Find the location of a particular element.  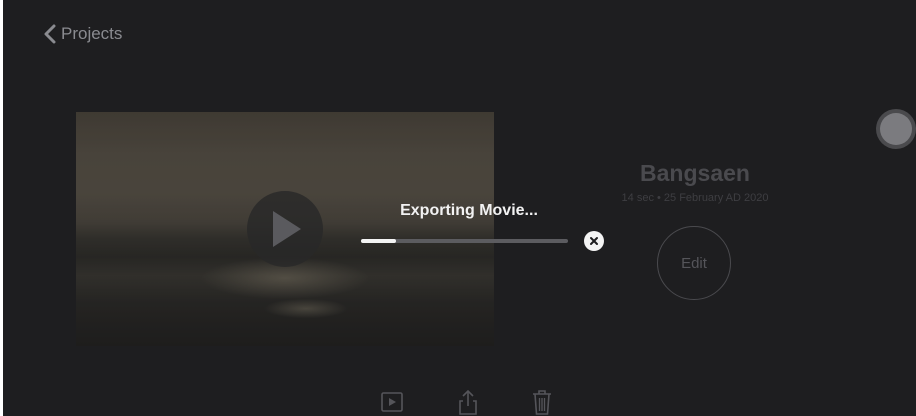

project-title: Bangsaen is located at coordinates (695, 173).